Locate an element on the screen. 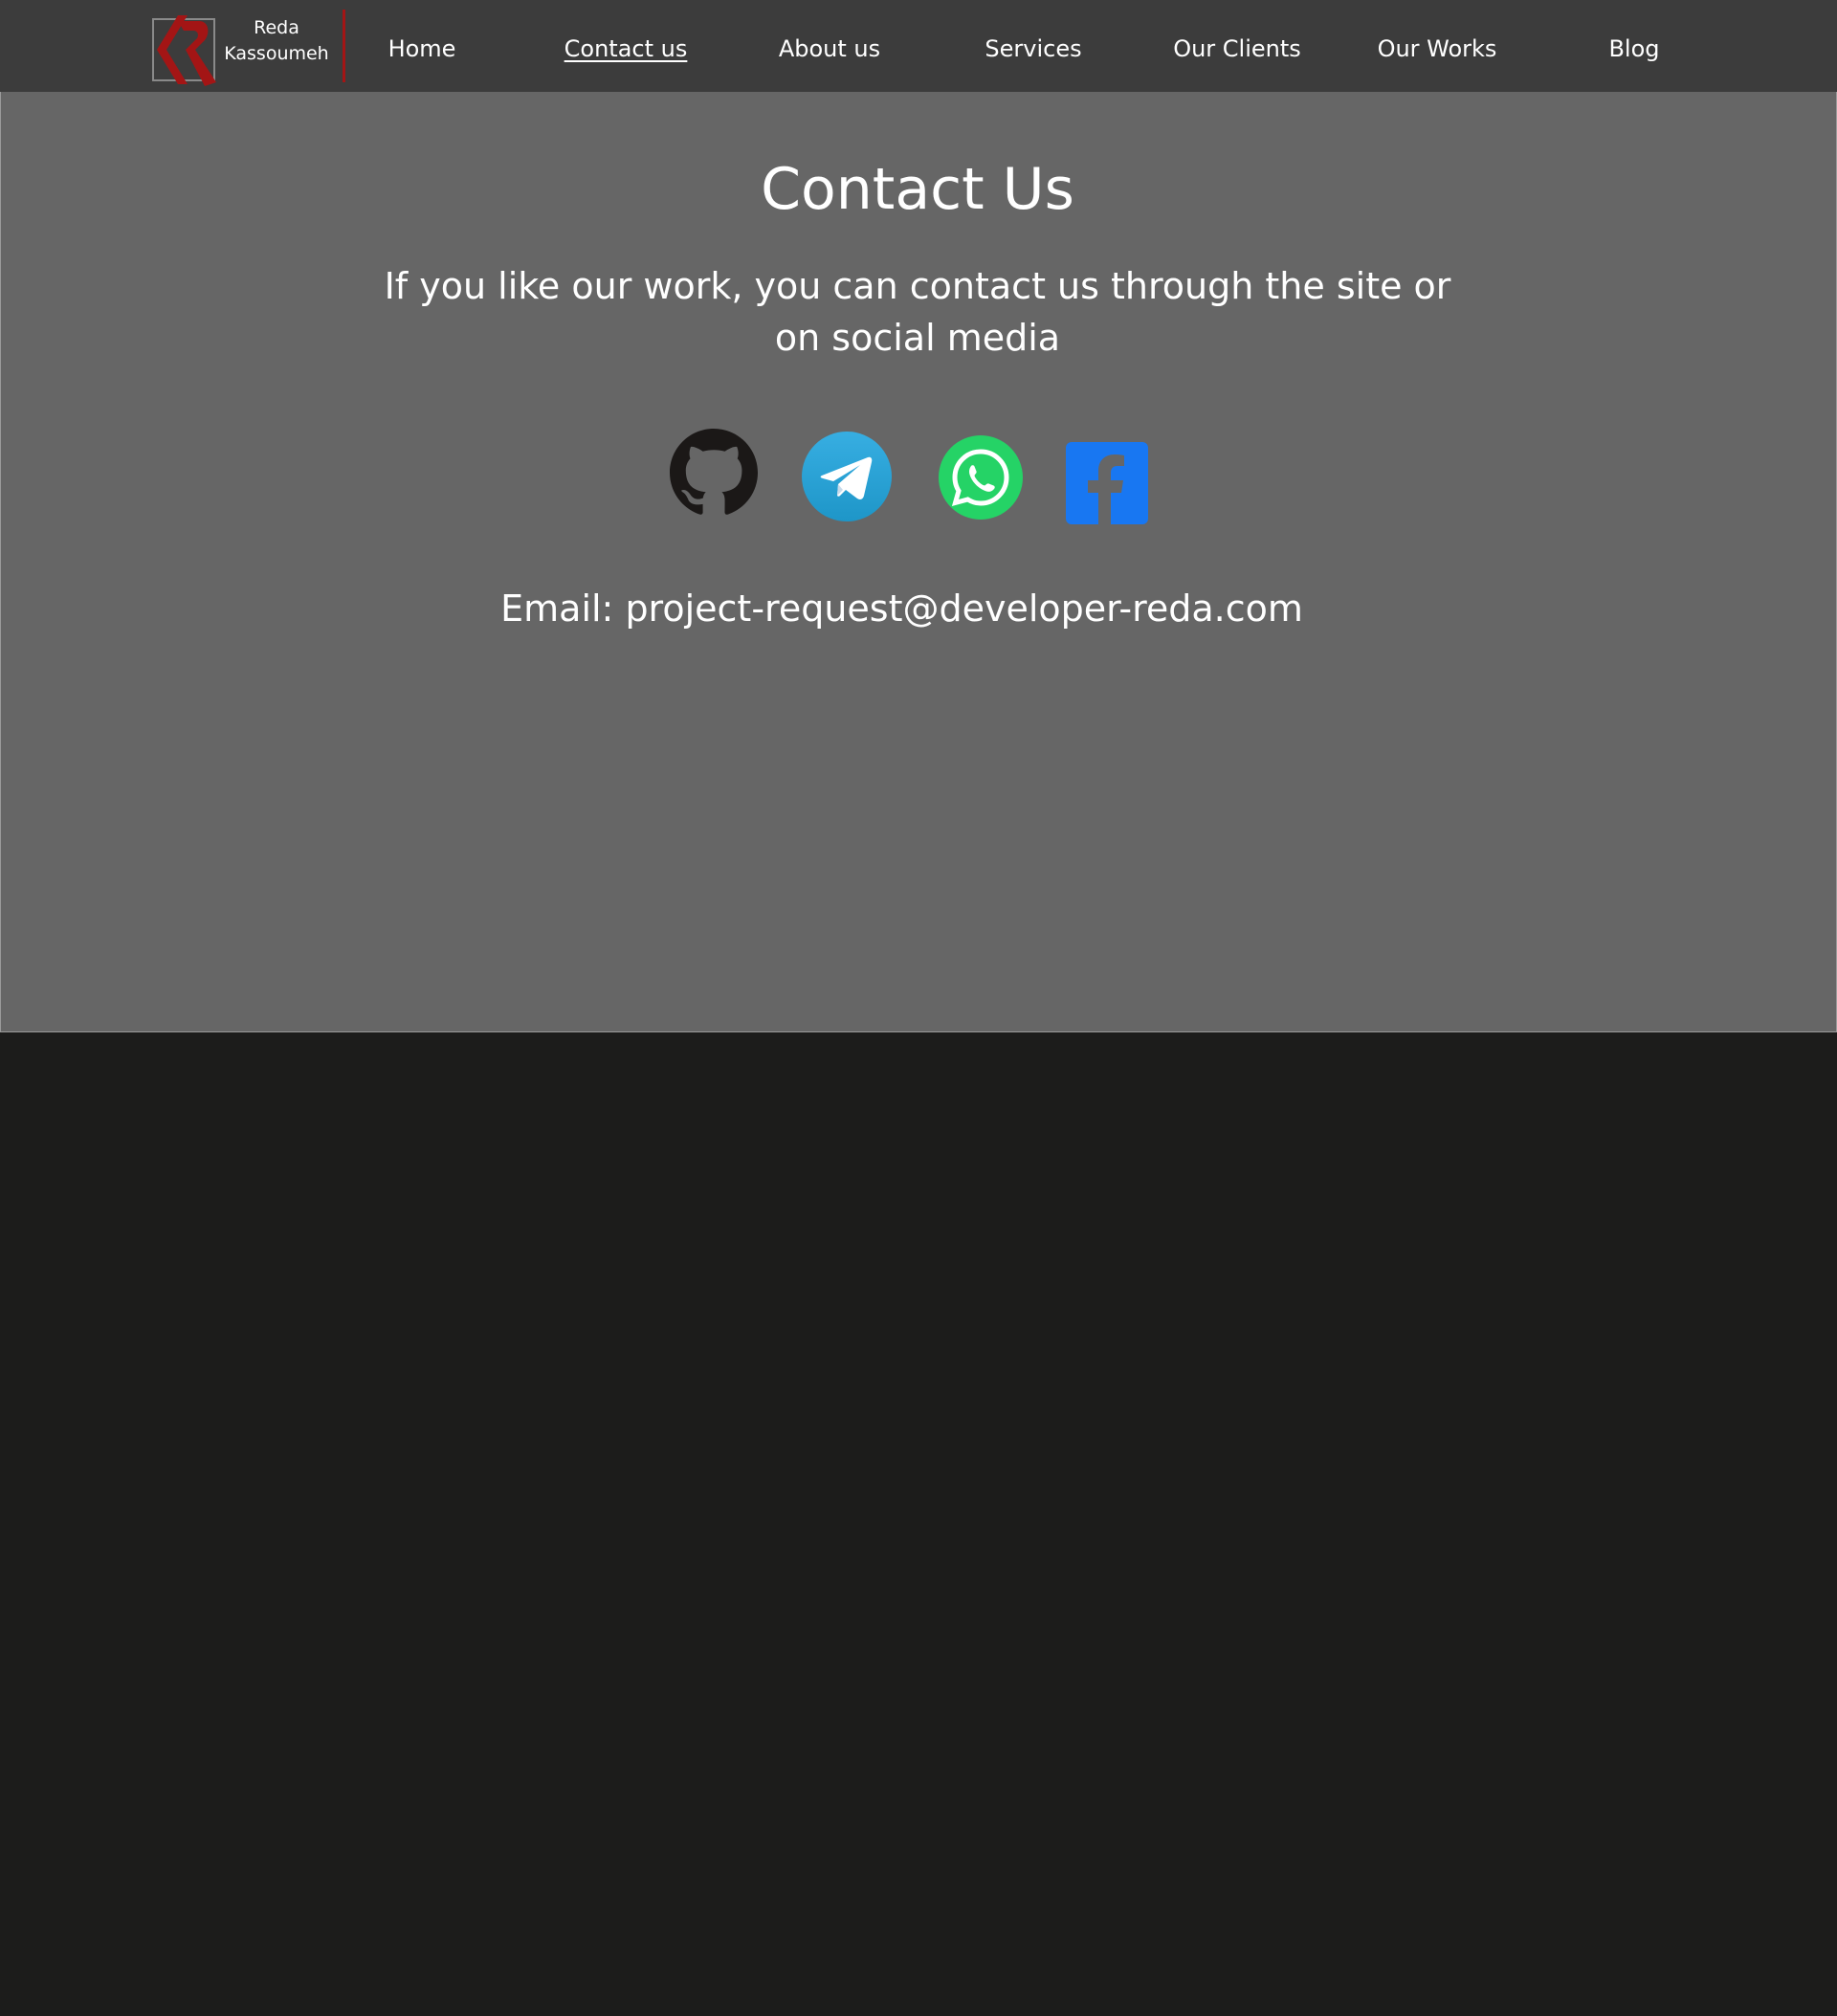 This screenshot has height=2016, width=1837. brand-name: Reda Kassoumeh is located at coordinates (276, 41).